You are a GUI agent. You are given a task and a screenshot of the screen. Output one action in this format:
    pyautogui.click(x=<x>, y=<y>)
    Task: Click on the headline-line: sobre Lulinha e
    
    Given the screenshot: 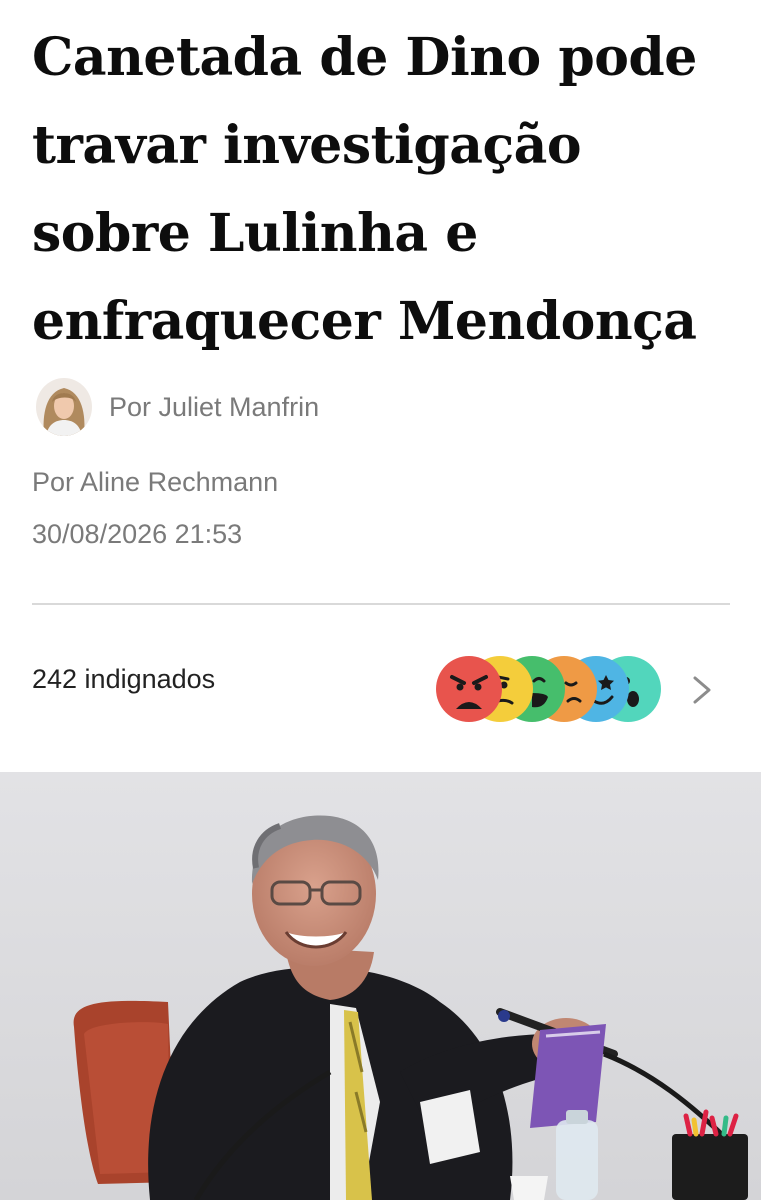 What is the action you would take?
    pyautogui.click(x=255, y=233)
    